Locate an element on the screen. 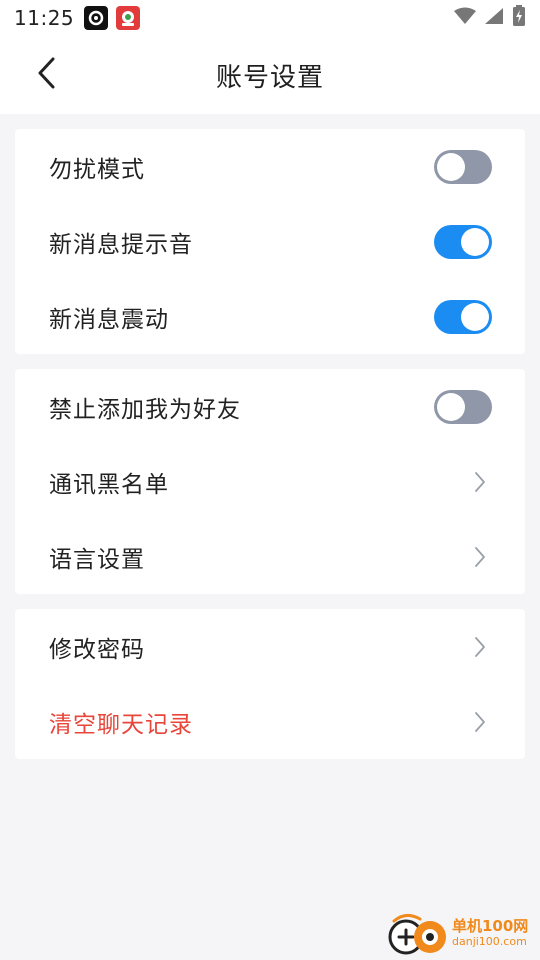  watermark: 单机100网 danji100.com is located at coordinates (461, 933).